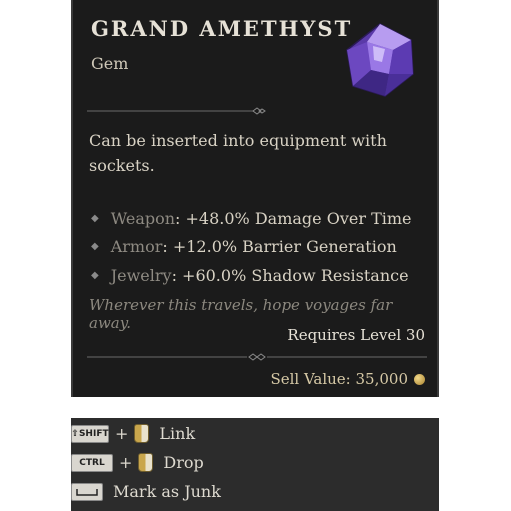 This screenshot has height=511, width=511. Describe the element at coordinates (143, 218) in the screenshot. I see `stat-slot: Weapon` at that location.